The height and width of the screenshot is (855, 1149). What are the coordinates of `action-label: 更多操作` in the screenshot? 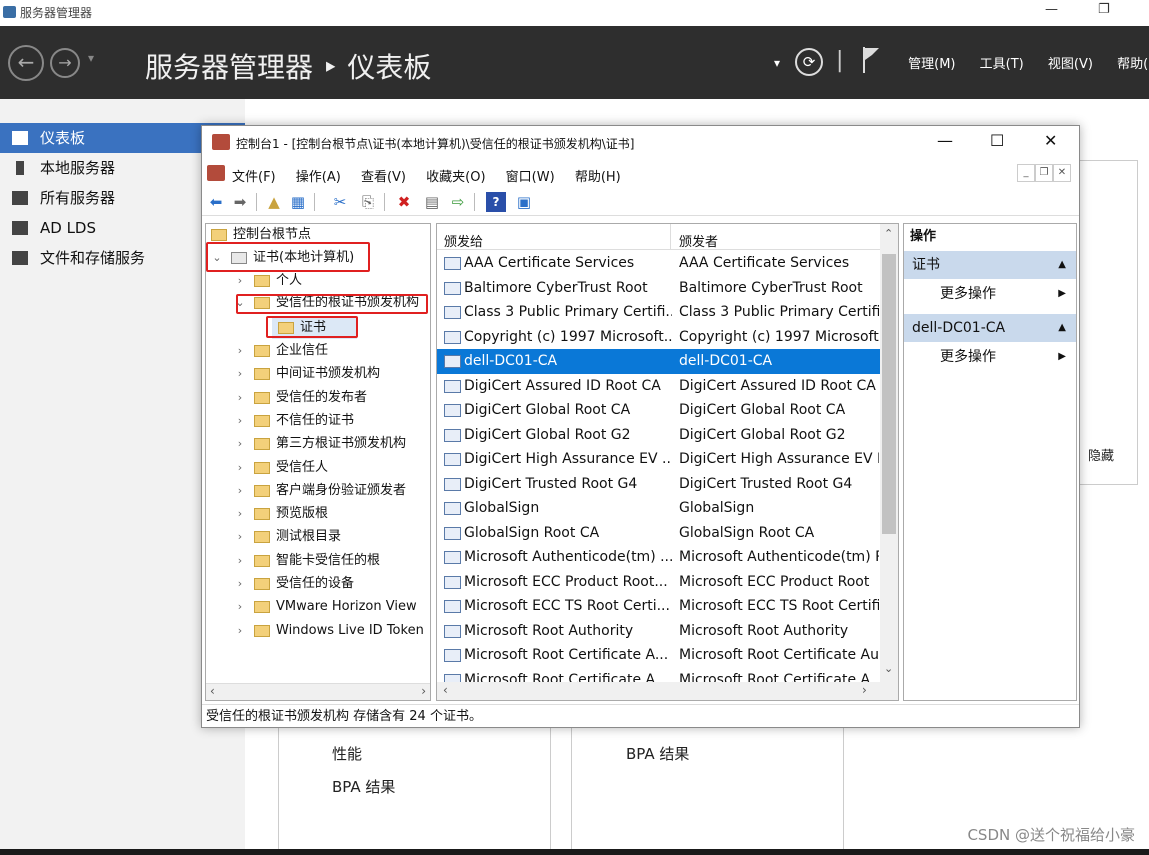 It's located at (968, 357).